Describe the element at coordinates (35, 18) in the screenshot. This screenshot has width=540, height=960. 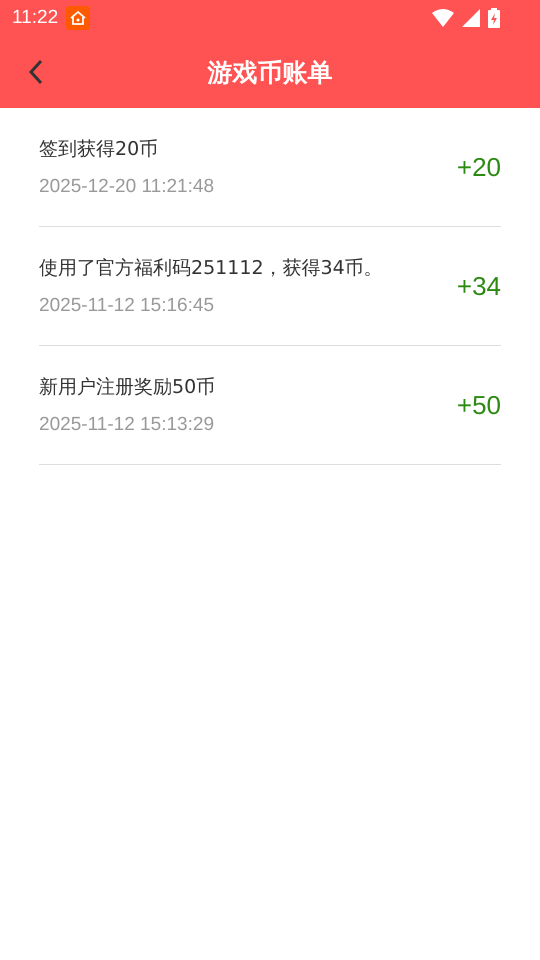
I see `status-time: 11:22` at that location.